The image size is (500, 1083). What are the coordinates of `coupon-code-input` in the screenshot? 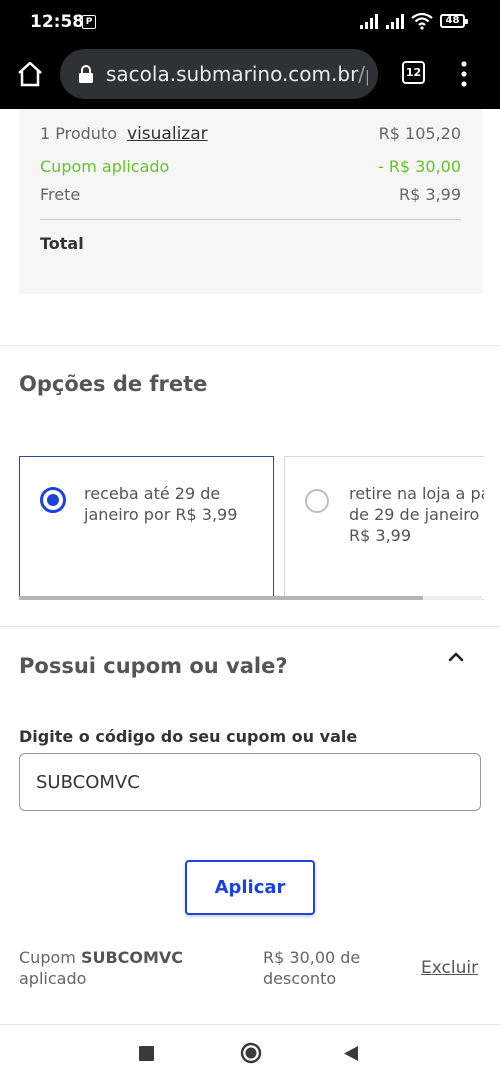 It's located at (250, 782).